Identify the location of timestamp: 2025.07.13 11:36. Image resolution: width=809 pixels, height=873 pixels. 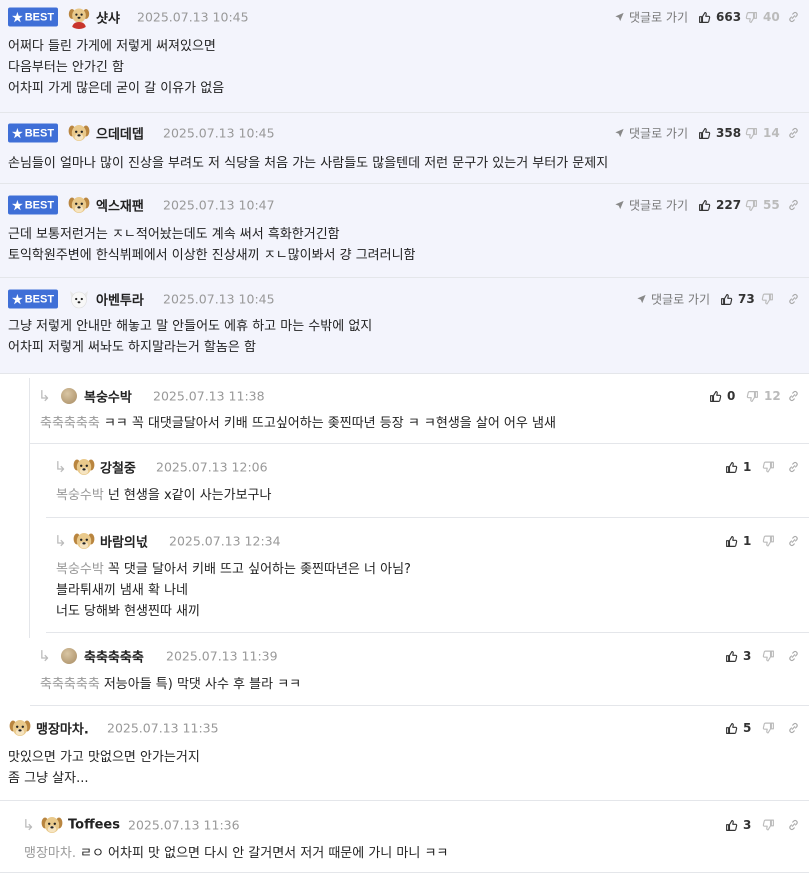
(184, 825).